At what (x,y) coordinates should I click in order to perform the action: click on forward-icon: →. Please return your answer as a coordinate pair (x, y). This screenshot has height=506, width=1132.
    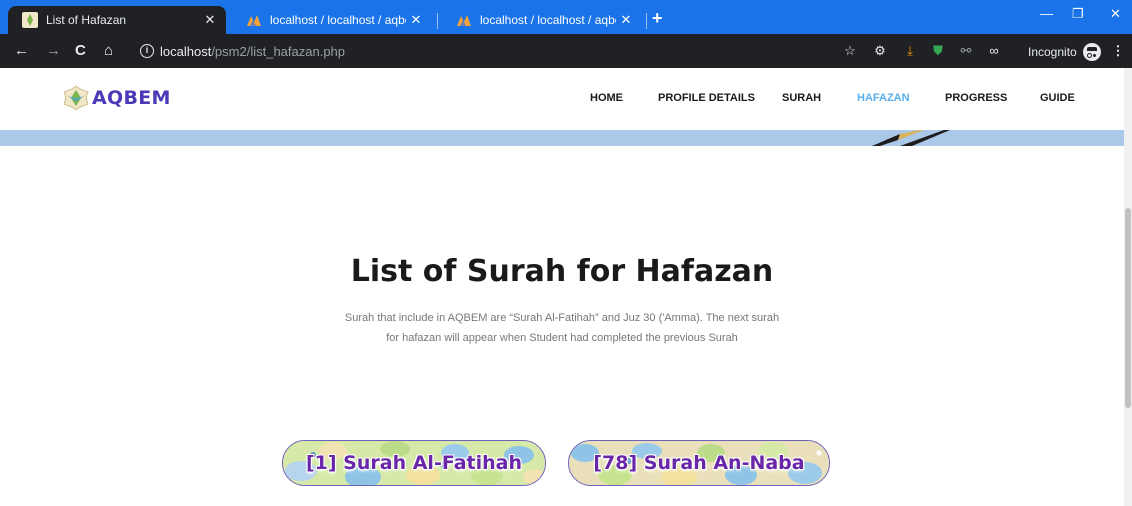
    Looking at the image, I should click on (53, 50).